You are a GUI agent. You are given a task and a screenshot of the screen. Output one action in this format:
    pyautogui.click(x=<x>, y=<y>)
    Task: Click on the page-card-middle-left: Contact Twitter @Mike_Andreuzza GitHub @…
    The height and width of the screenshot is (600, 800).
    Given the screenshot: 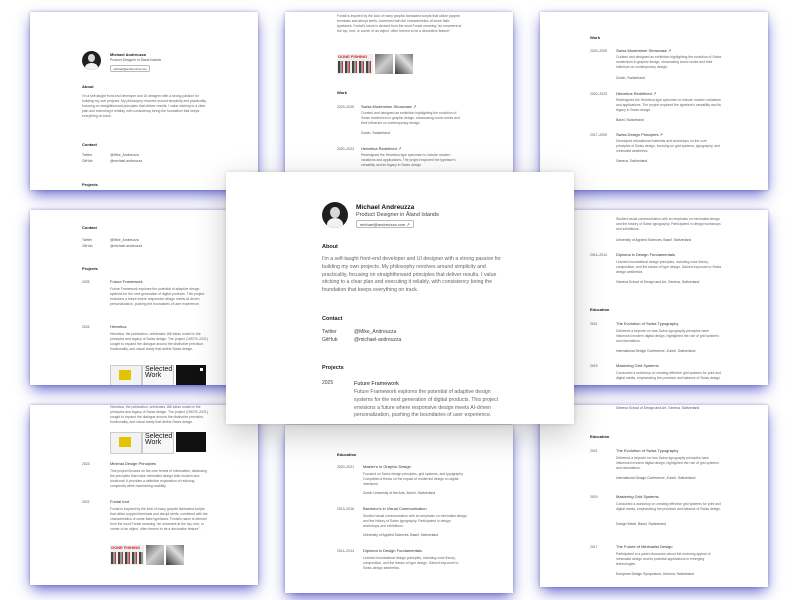 What is the action you would take?
    pyautogui.click(x=144, y=297)
    